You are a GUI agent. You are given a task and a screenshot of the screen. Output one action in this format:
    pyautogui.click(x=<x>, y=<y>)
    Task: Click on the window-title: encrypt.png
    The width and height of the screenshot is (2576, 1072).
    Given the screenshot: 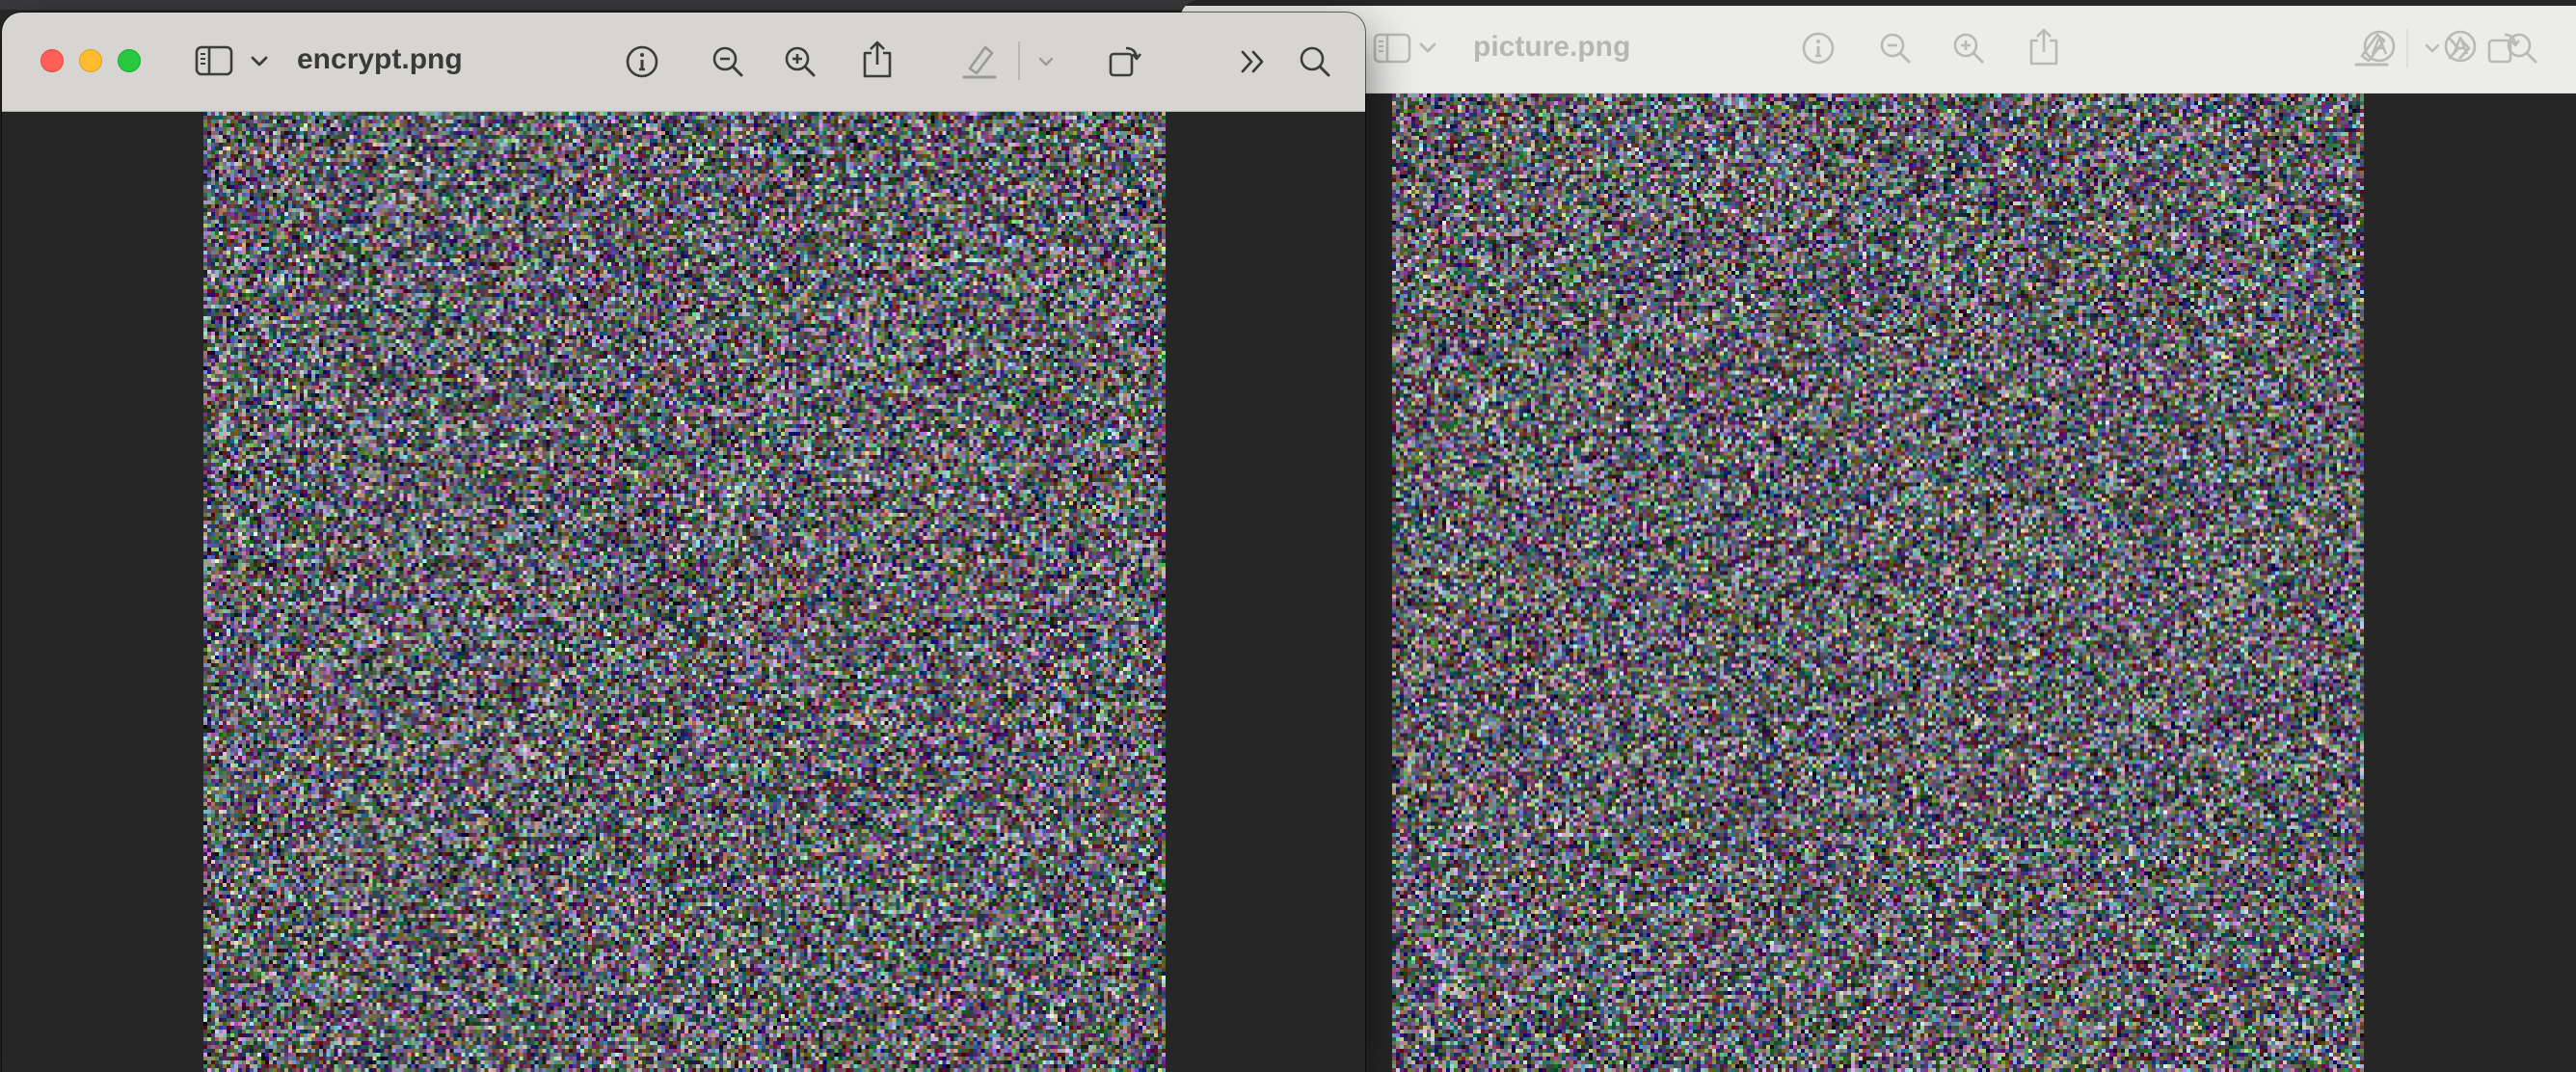 What is the action you would take?
    pyautogui.click(x=380, y=59)
    